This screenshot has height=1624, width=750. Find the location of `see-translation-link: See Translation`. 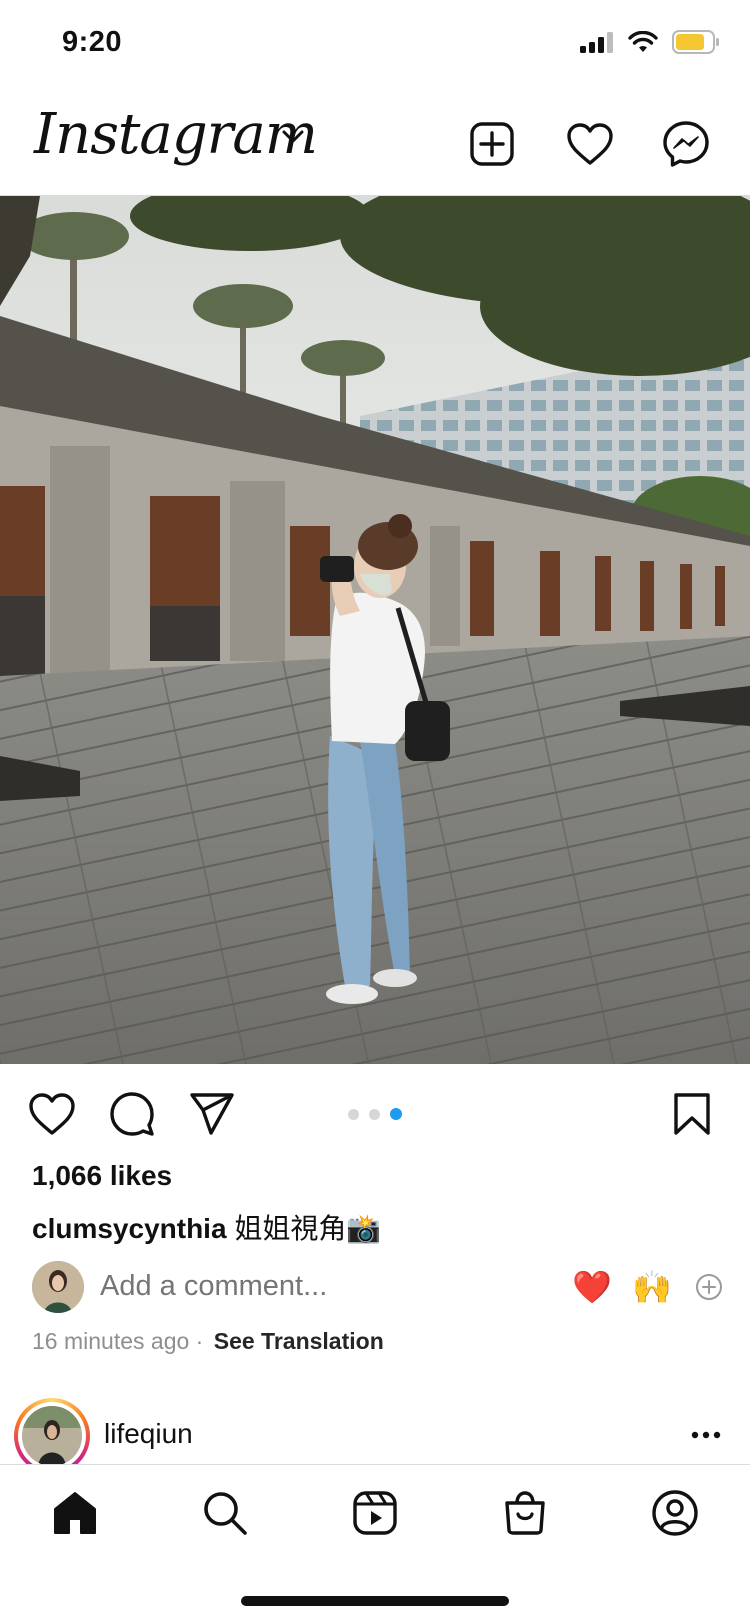

see-translation-link: See Translation is located at coordinates (299, 1341).